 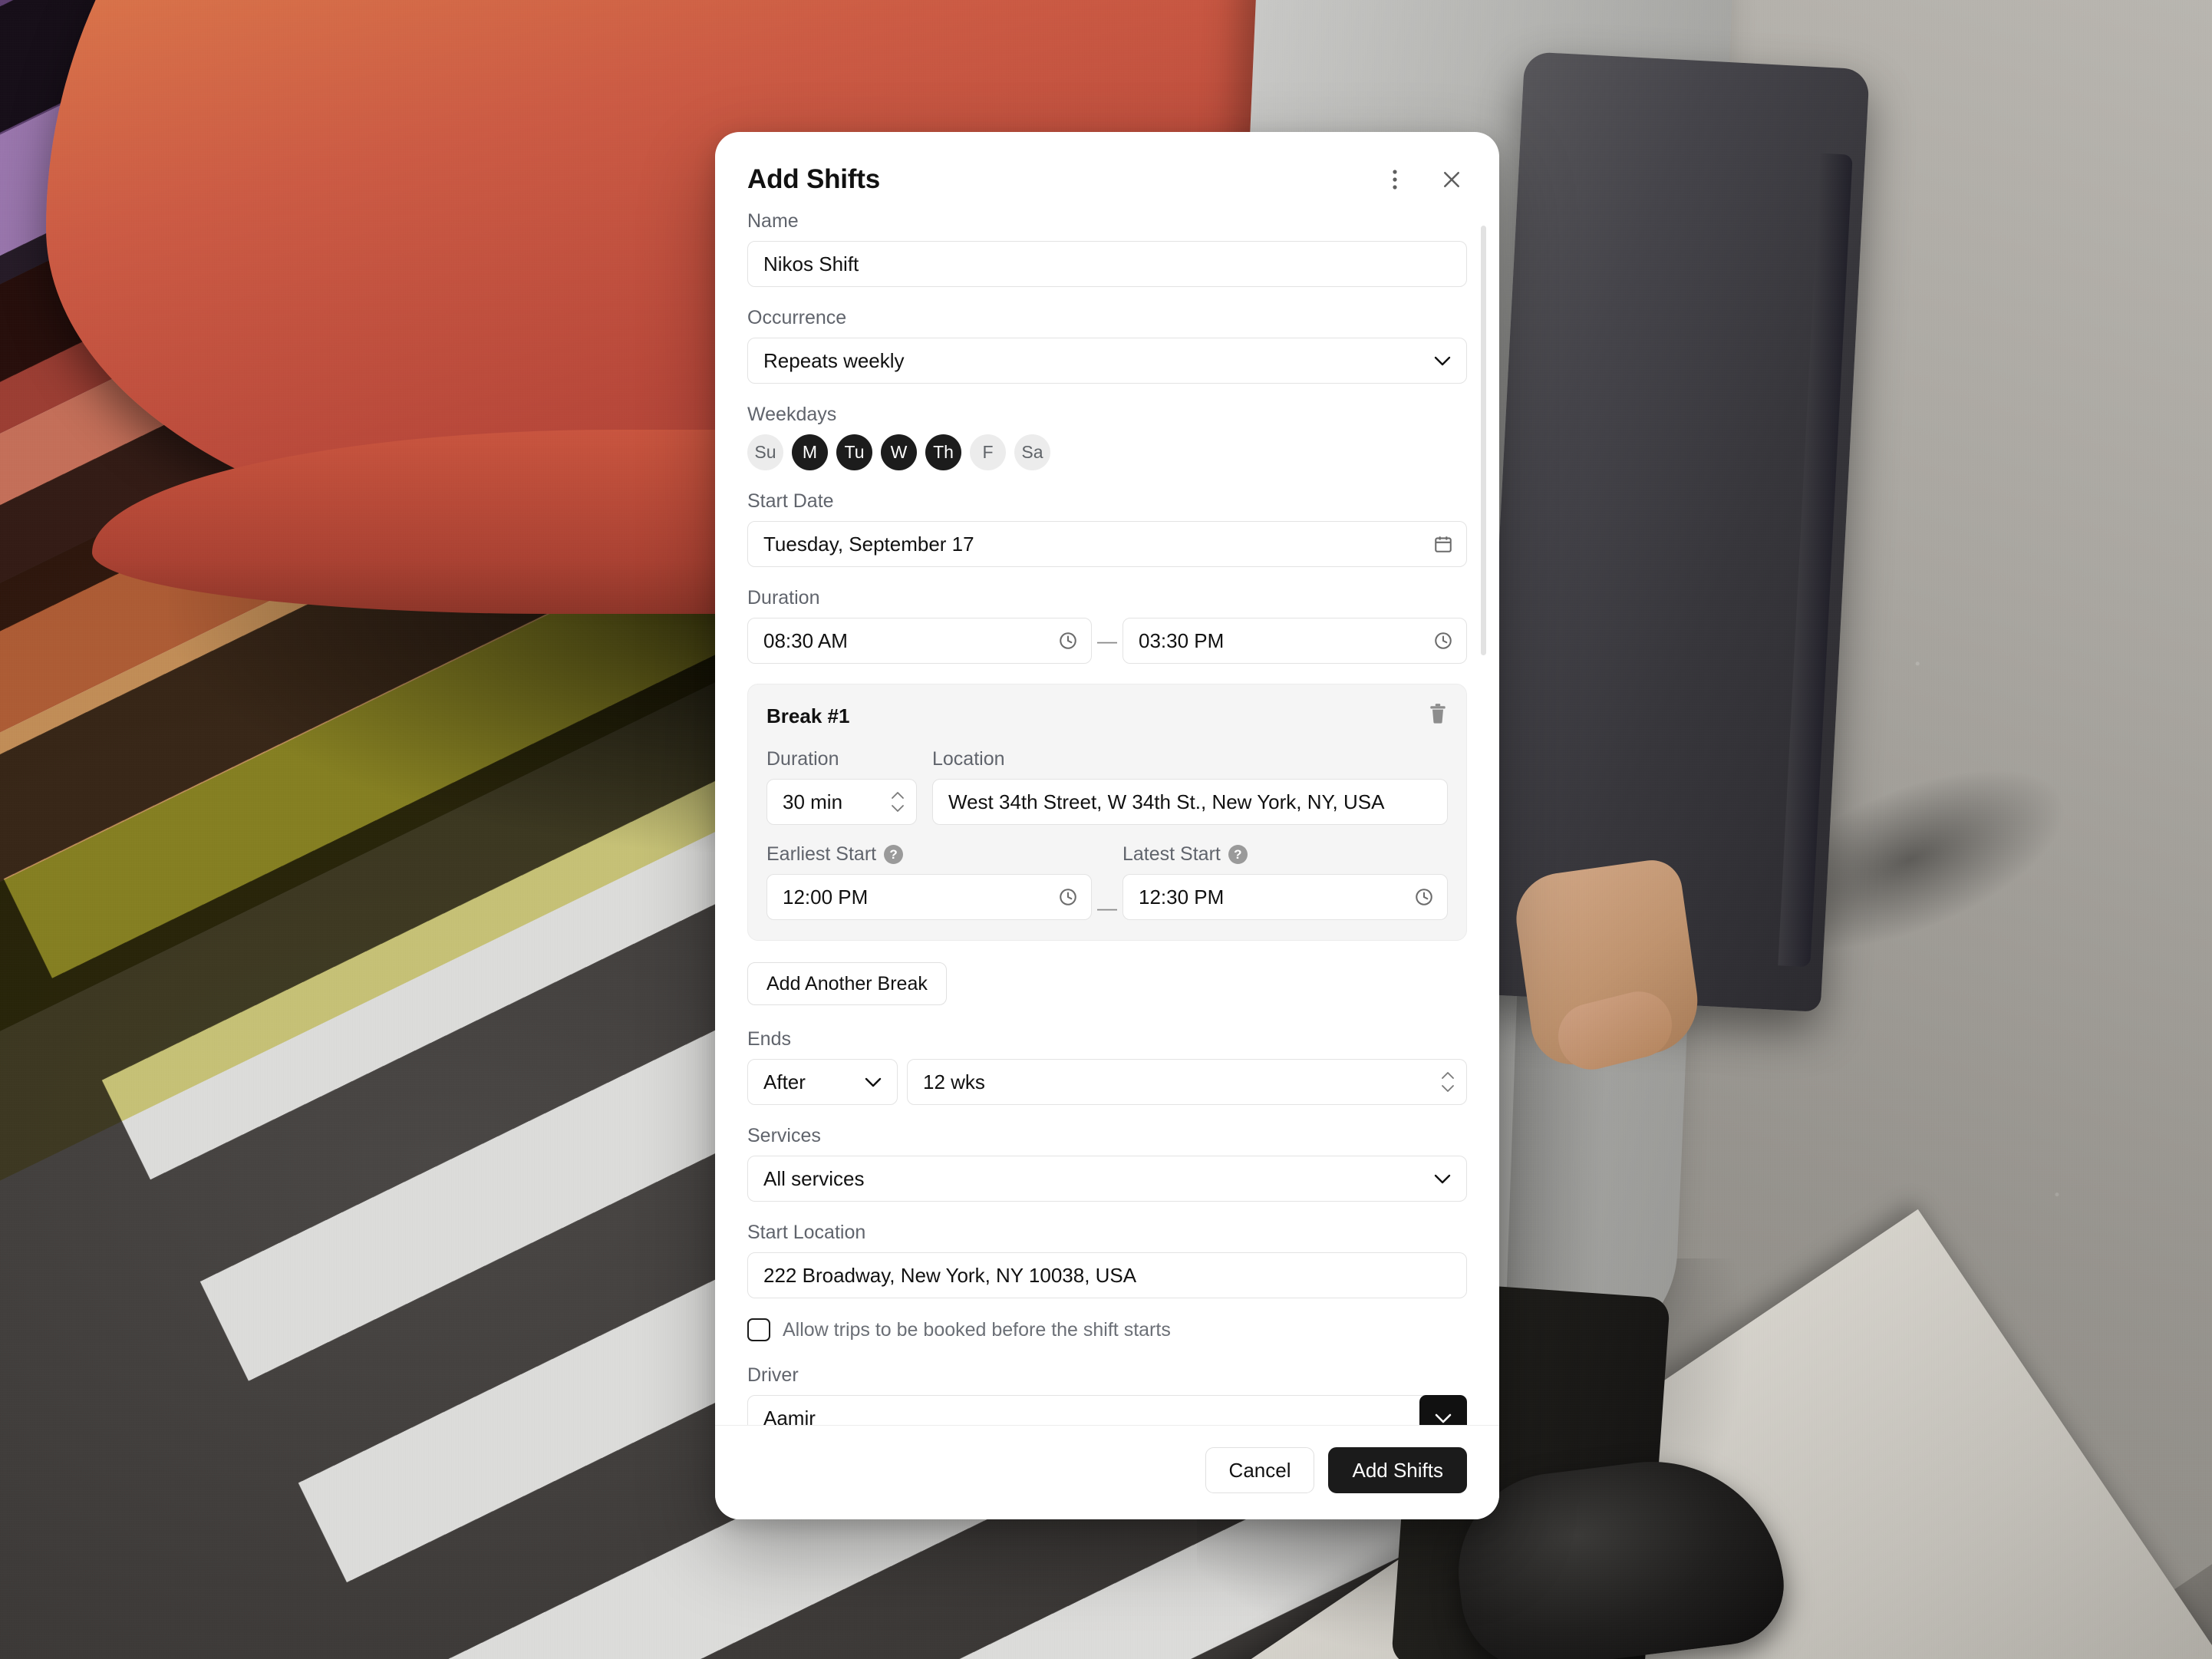 What do you see at coordinates (1285, 854) in the screenshot?
I see `break-latest-label-row: Latest Start ?` at bounding box center [1285, 854].